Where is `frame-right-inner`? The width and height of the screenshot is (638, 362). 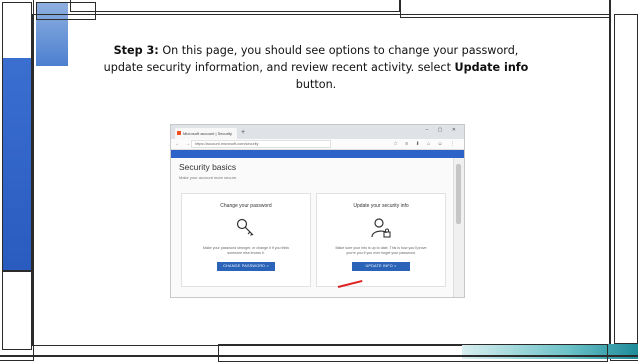
frame-right-inner is located at coordinates (626, 179).